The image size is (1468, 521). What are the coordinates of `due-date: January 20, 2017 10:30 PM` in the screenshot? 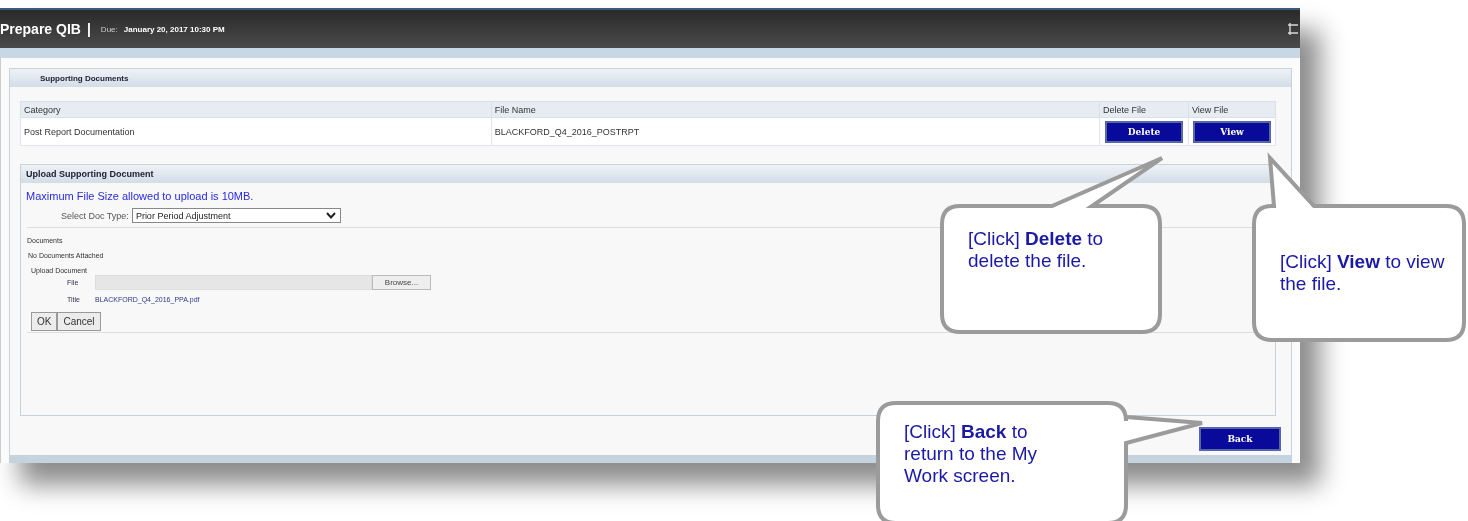 It's located at (174, 29).